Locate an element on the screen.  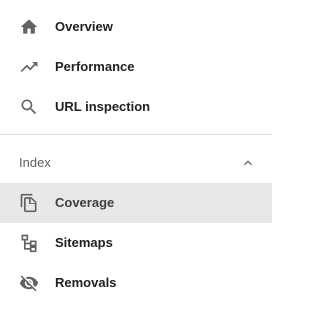
nav-item-removals: Removals is located at coordinates (136, 283).